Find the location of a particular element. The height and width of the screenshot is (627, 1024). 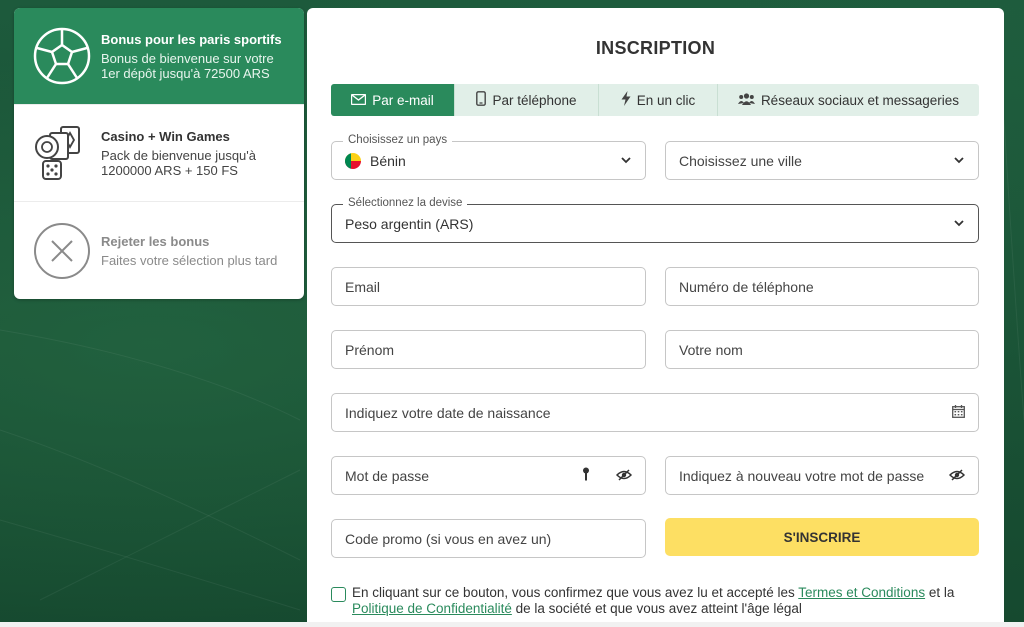

phone-icon is located at coordinates (481, 100).